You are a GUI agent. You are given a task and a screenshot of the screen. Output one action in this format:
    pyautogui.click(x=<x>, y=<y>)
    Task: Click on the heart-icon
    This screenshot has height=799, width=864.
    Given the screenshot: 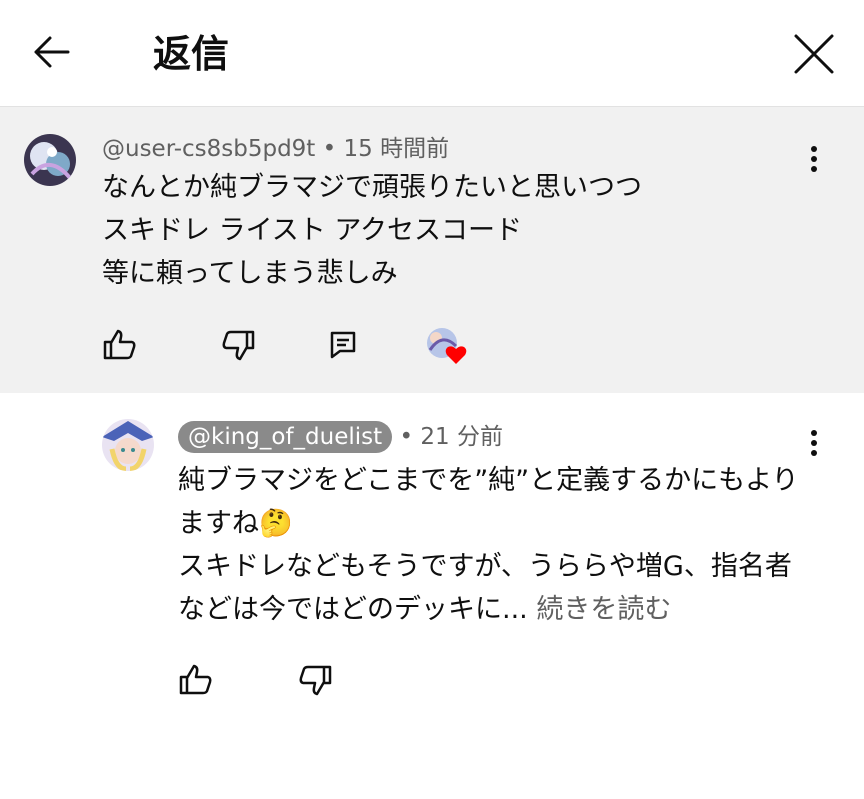 What is the action you would take?
    pyautogui.click(x=447, y=346)
    